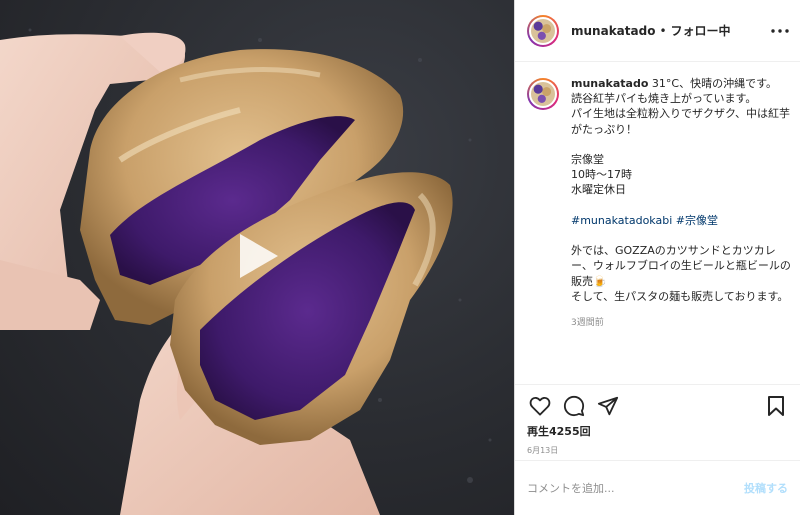 The width and height of the screenshot is (800, 515). I want to click on header-username: munakatado, so click(613, 31).